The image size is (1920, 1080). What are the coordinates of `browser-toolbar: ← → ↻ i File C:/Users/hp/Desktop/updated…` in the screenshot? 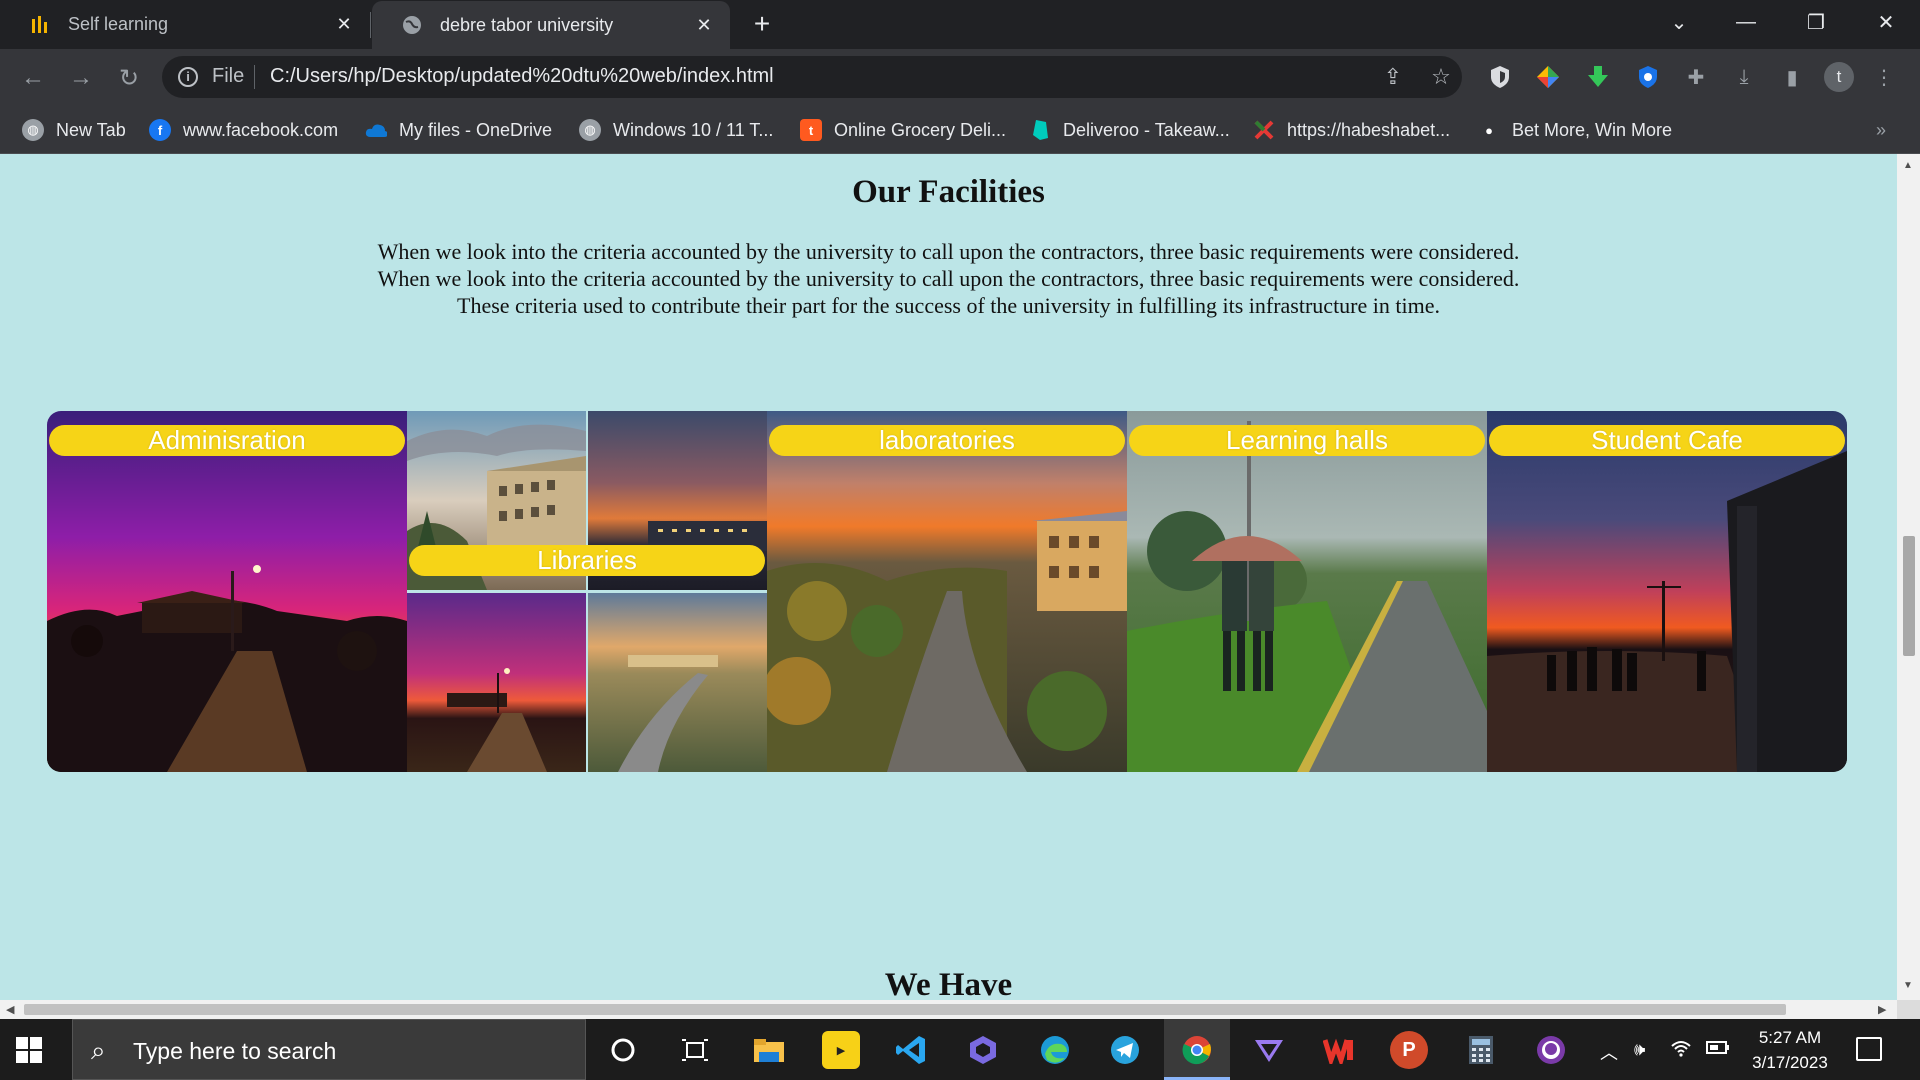 It's located at (960, 77).